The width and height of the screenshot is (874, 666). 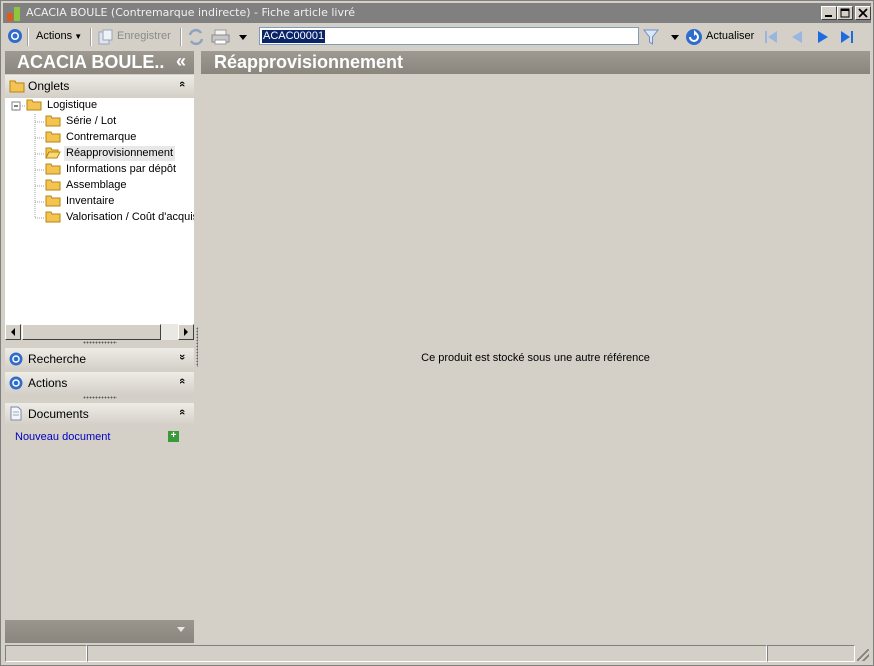 I want to click on arrow-left-icon, so click(x=13, y=332).